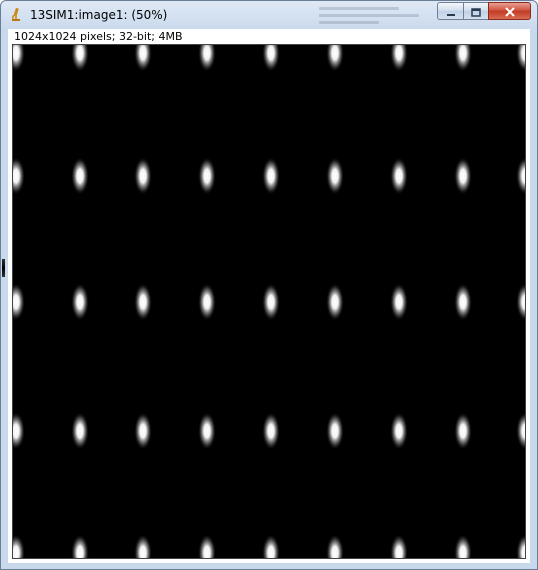 The width and height of the screenshot is (538, 570). What do you see at coordinates (16, 15) in the screenshot?
I see `imagej-microscope-icon` at bounding box center [16, 15].